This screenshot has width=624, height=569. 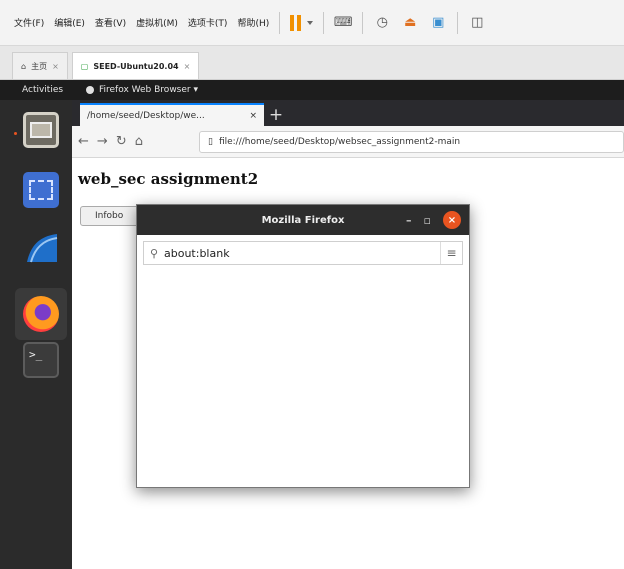 I want to click on popup-url-text: about:blank, so click(x=197, y=253).